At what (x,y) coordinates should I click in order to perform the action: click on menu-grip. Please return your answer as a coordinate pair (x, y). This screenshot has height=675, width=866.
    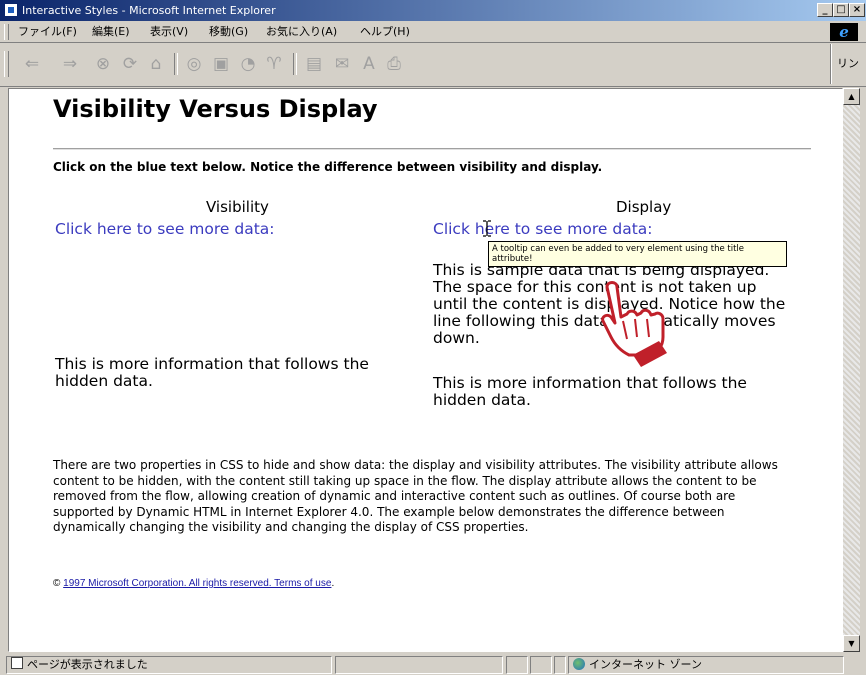
    Looking at the image, I should click on (6, 32).